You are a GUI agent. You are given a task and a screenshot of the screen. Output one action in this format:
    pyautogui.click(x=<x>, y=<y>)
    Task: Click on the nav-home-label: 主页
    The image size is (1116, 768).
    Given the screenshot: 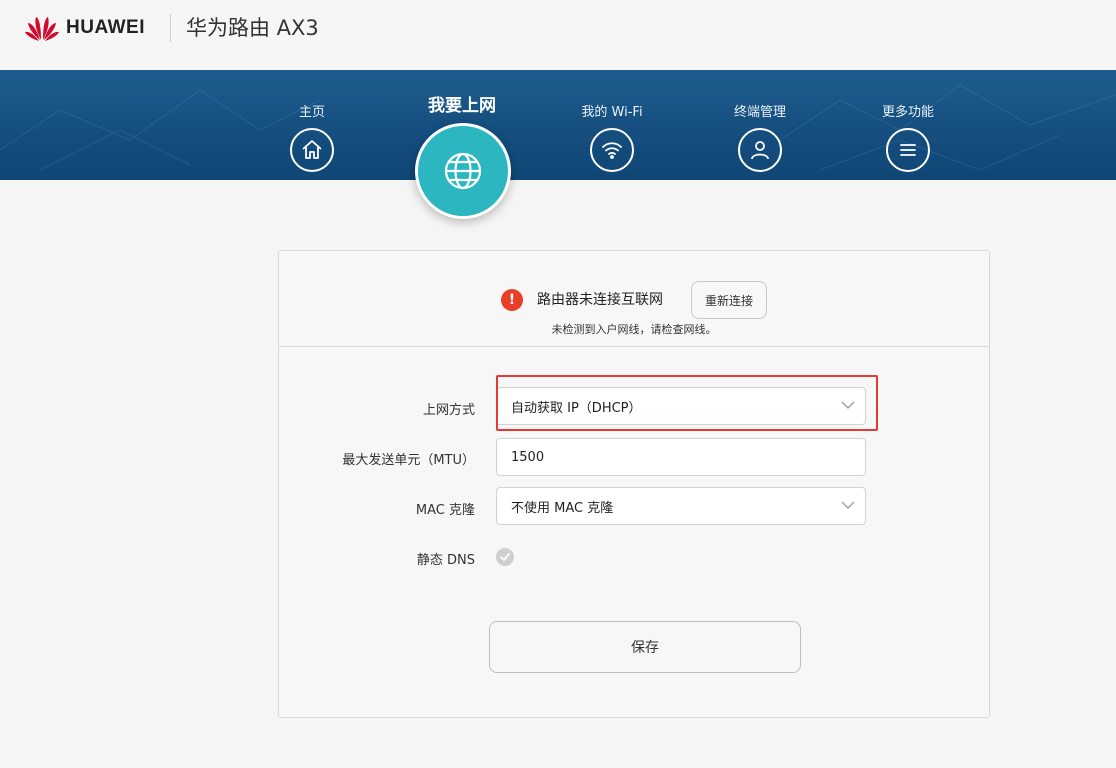 What is the action you would take?
    pyautogui.click(x=311, y=112)
    